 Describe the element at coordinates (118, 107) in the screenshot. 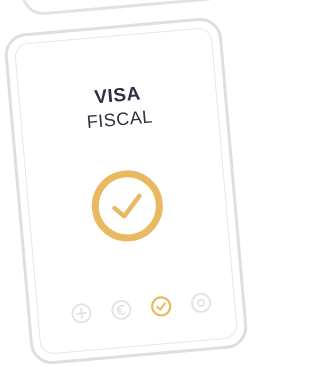

I see `screen-title: VISA FISCAL` at that location.